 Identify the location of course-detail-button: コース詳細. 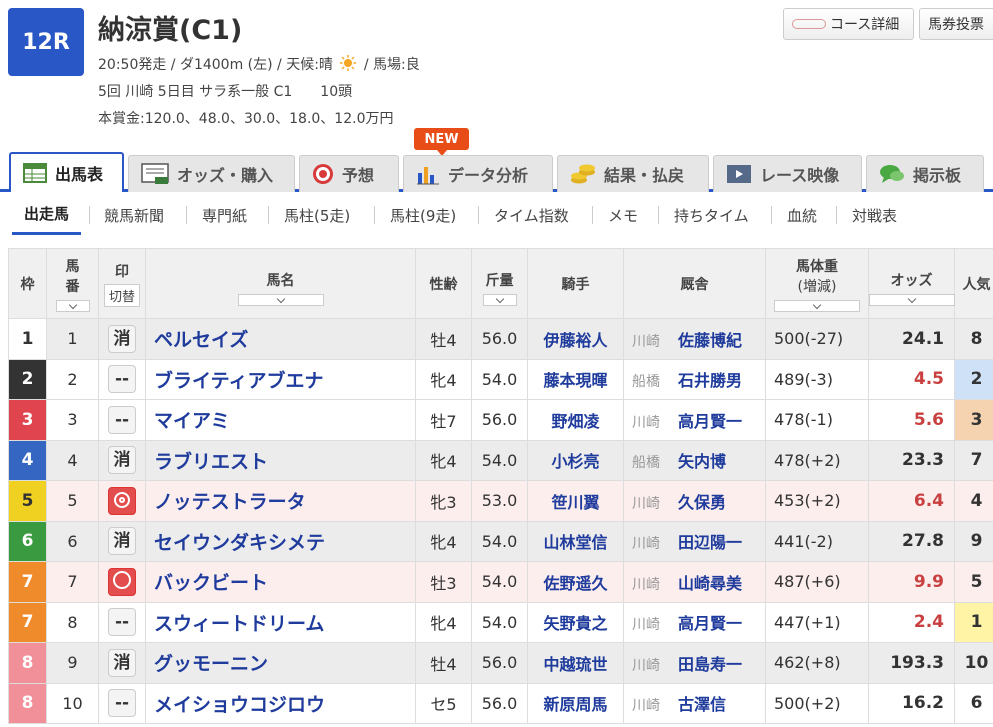
(848, 24).